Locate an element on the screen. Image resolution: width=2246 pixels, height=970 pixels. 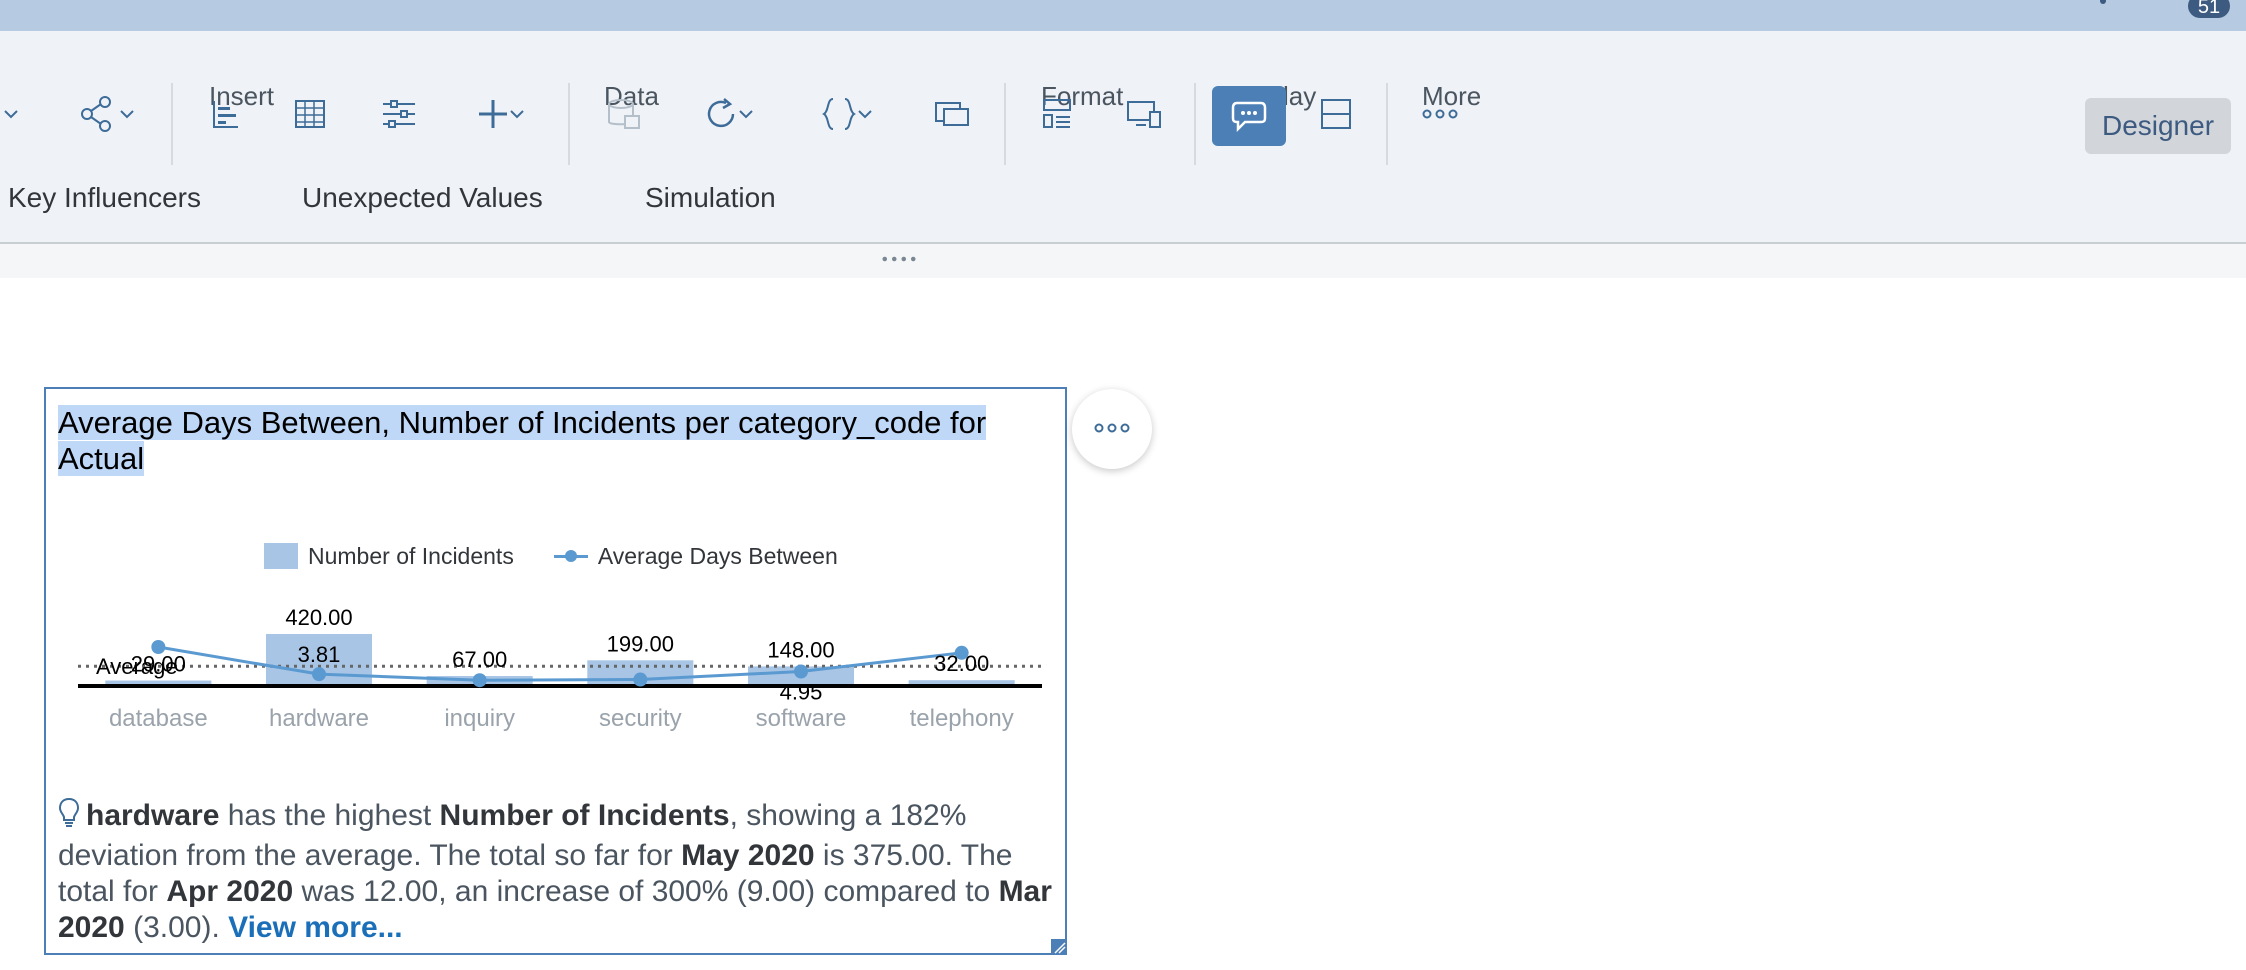
insight-measure: Number of Incidents is located at coordinates (584, 815).